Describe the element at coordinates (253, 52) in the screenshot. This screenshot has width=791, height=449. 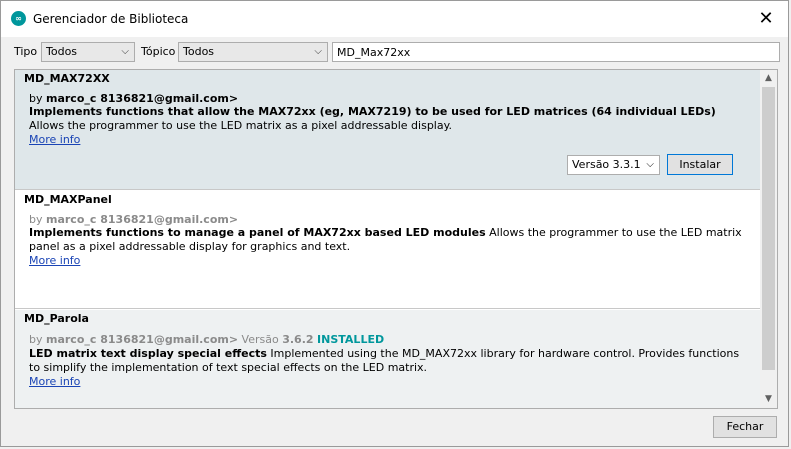
I see `topic-select: Todos ⌵` at that location.